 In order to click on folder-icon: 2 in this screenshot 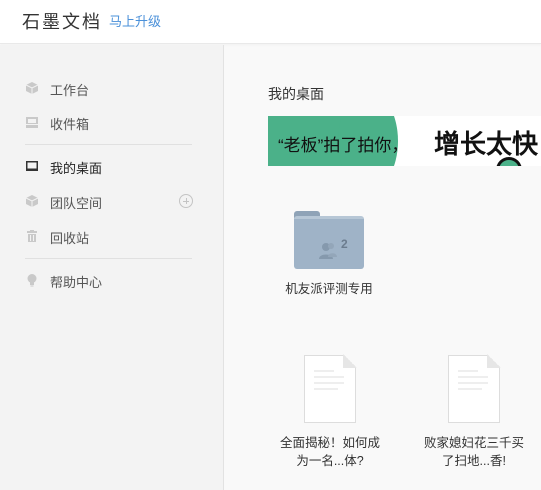, I will do `click(329, 242)`.